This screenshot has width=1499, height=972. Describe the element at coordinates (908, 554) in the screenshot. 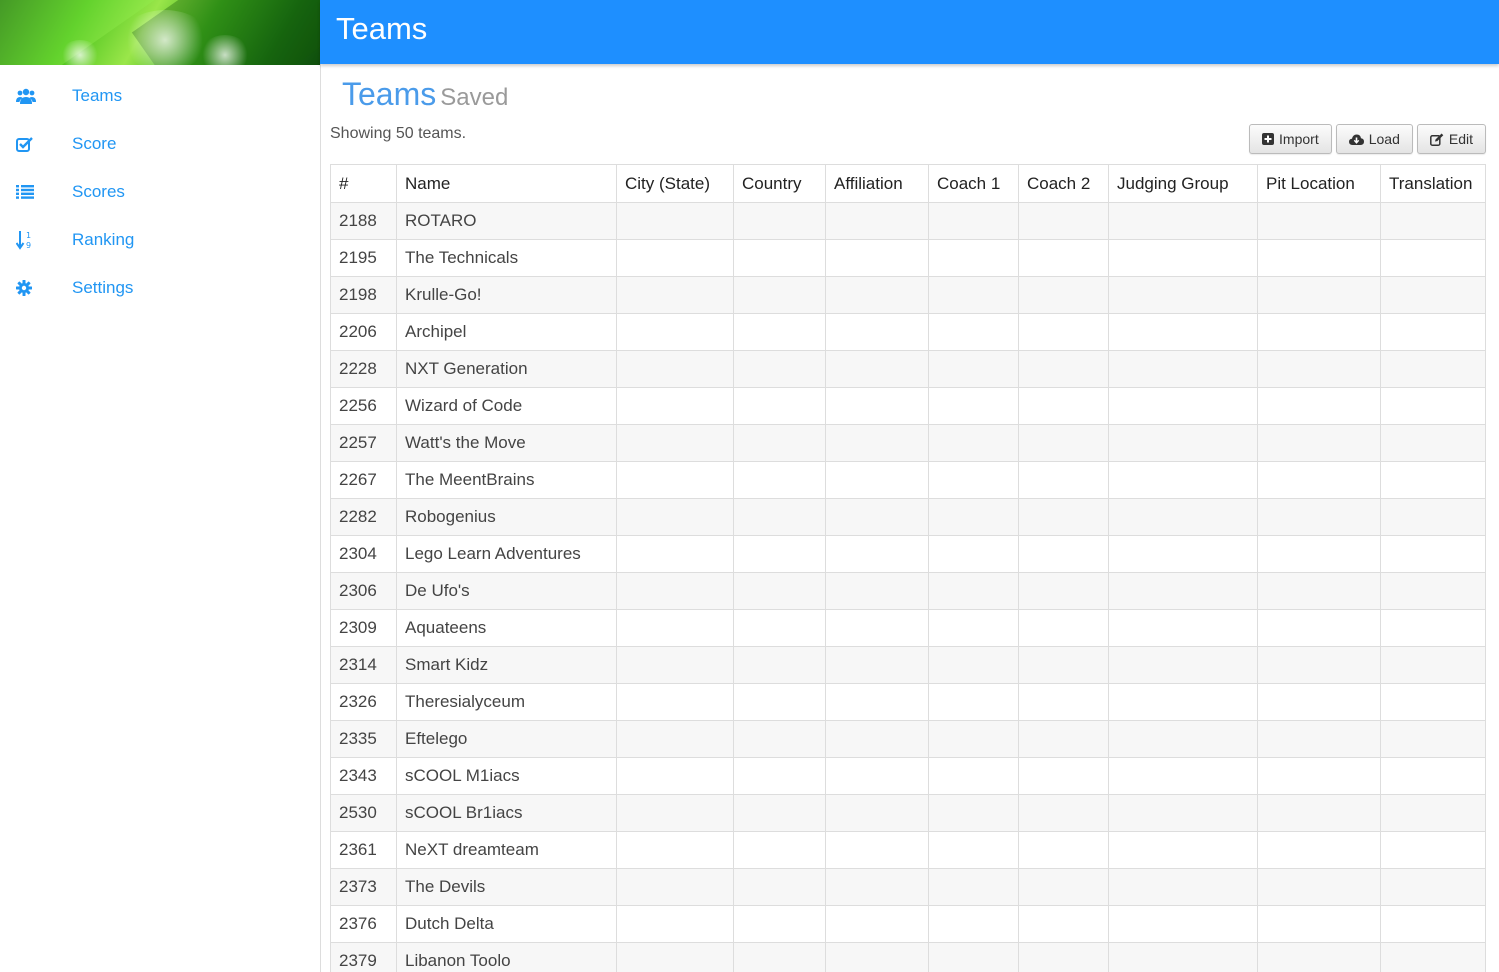

I see `table-row: 2304 Lego Learn Adventures` at that location.